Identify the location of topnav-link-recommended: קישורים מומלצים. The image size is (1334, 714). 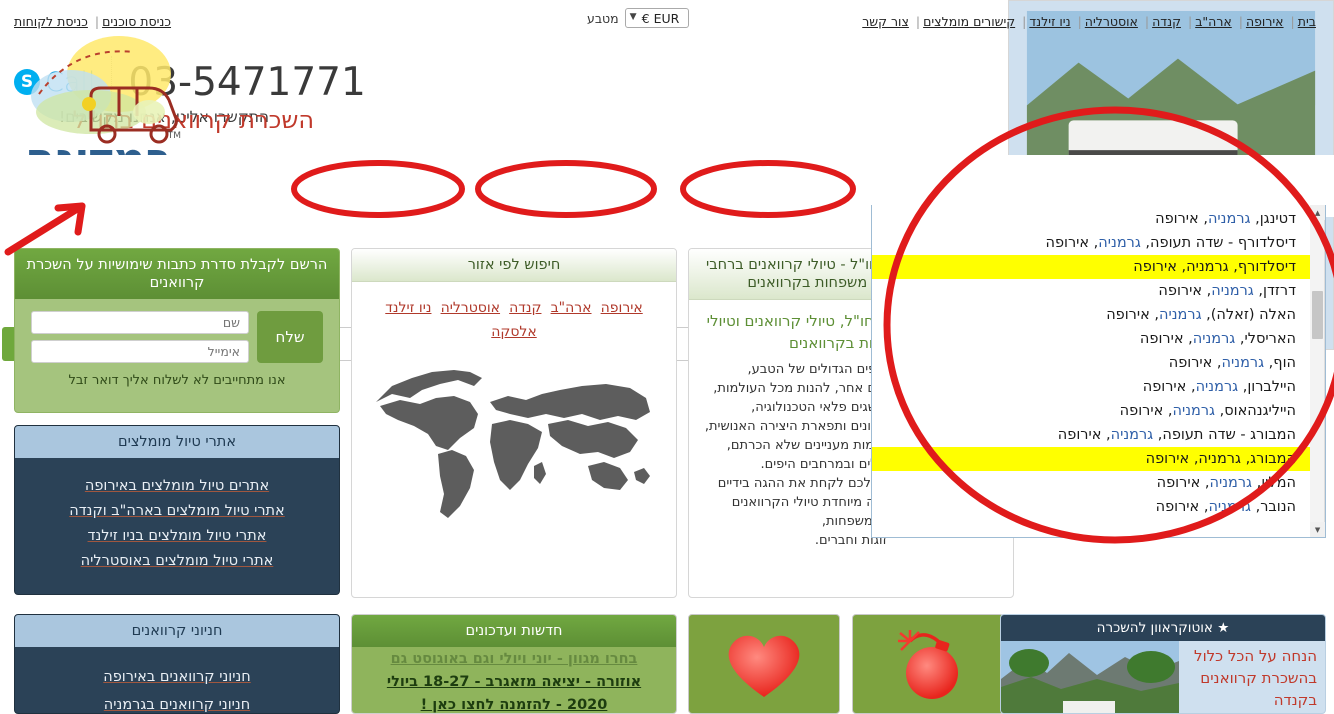
(969, 21).